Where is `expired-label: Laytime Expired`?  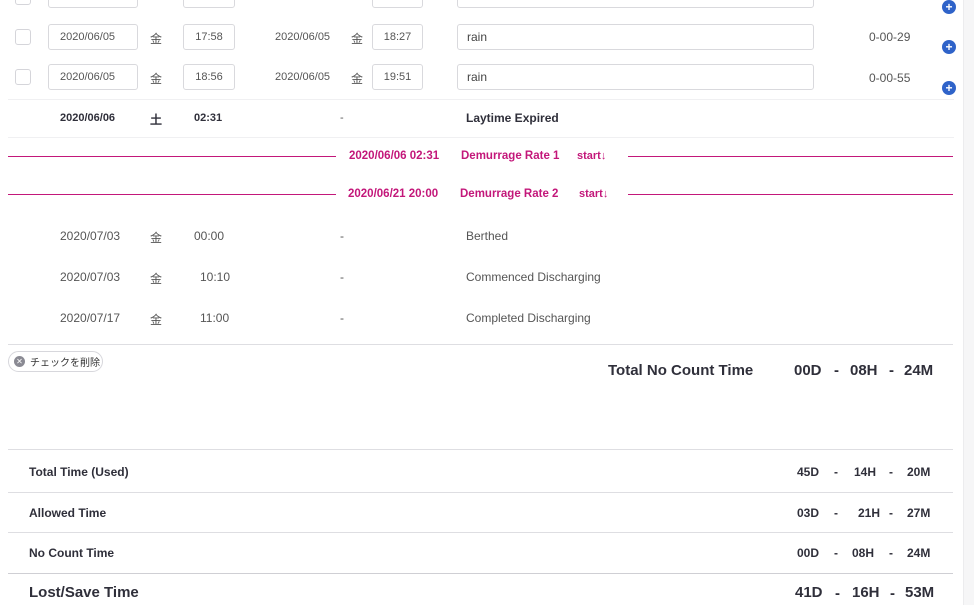 expired-label: Laytime Expired is located at coordinates (512, 118).